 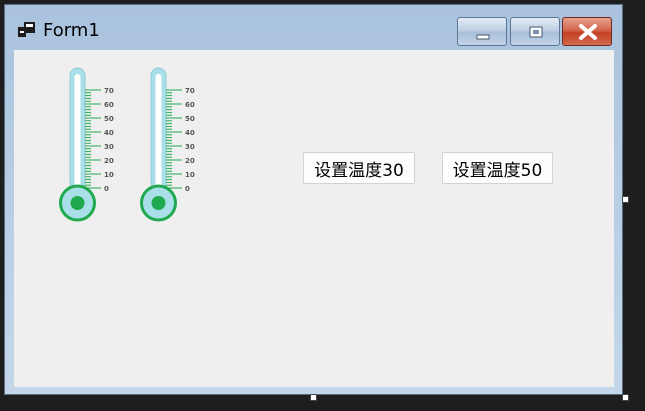 What do you see at coordinates (313, 27) in the screenshot?
I see `title-bar: Form1` at bounding box center [313, 27].